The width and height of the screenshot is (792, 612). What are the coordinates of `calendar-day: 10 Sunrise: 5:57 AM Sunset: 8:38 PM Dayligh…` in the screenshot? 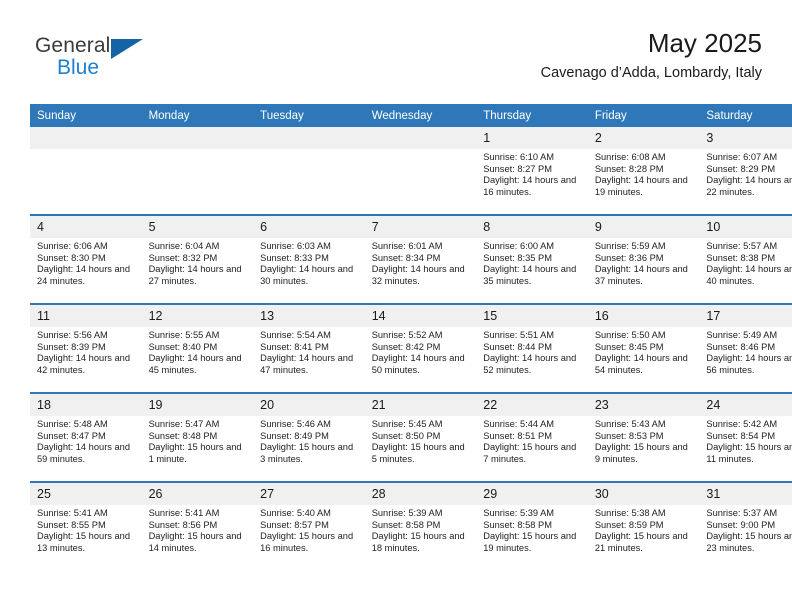 It's located at (745, 259).